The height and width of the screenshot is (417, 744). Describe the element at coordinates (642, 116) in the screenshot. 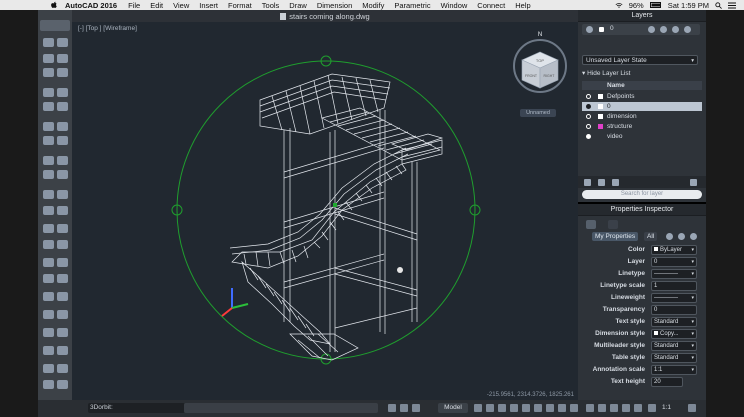

I see `layer-row-dimension: dimension` at that location.